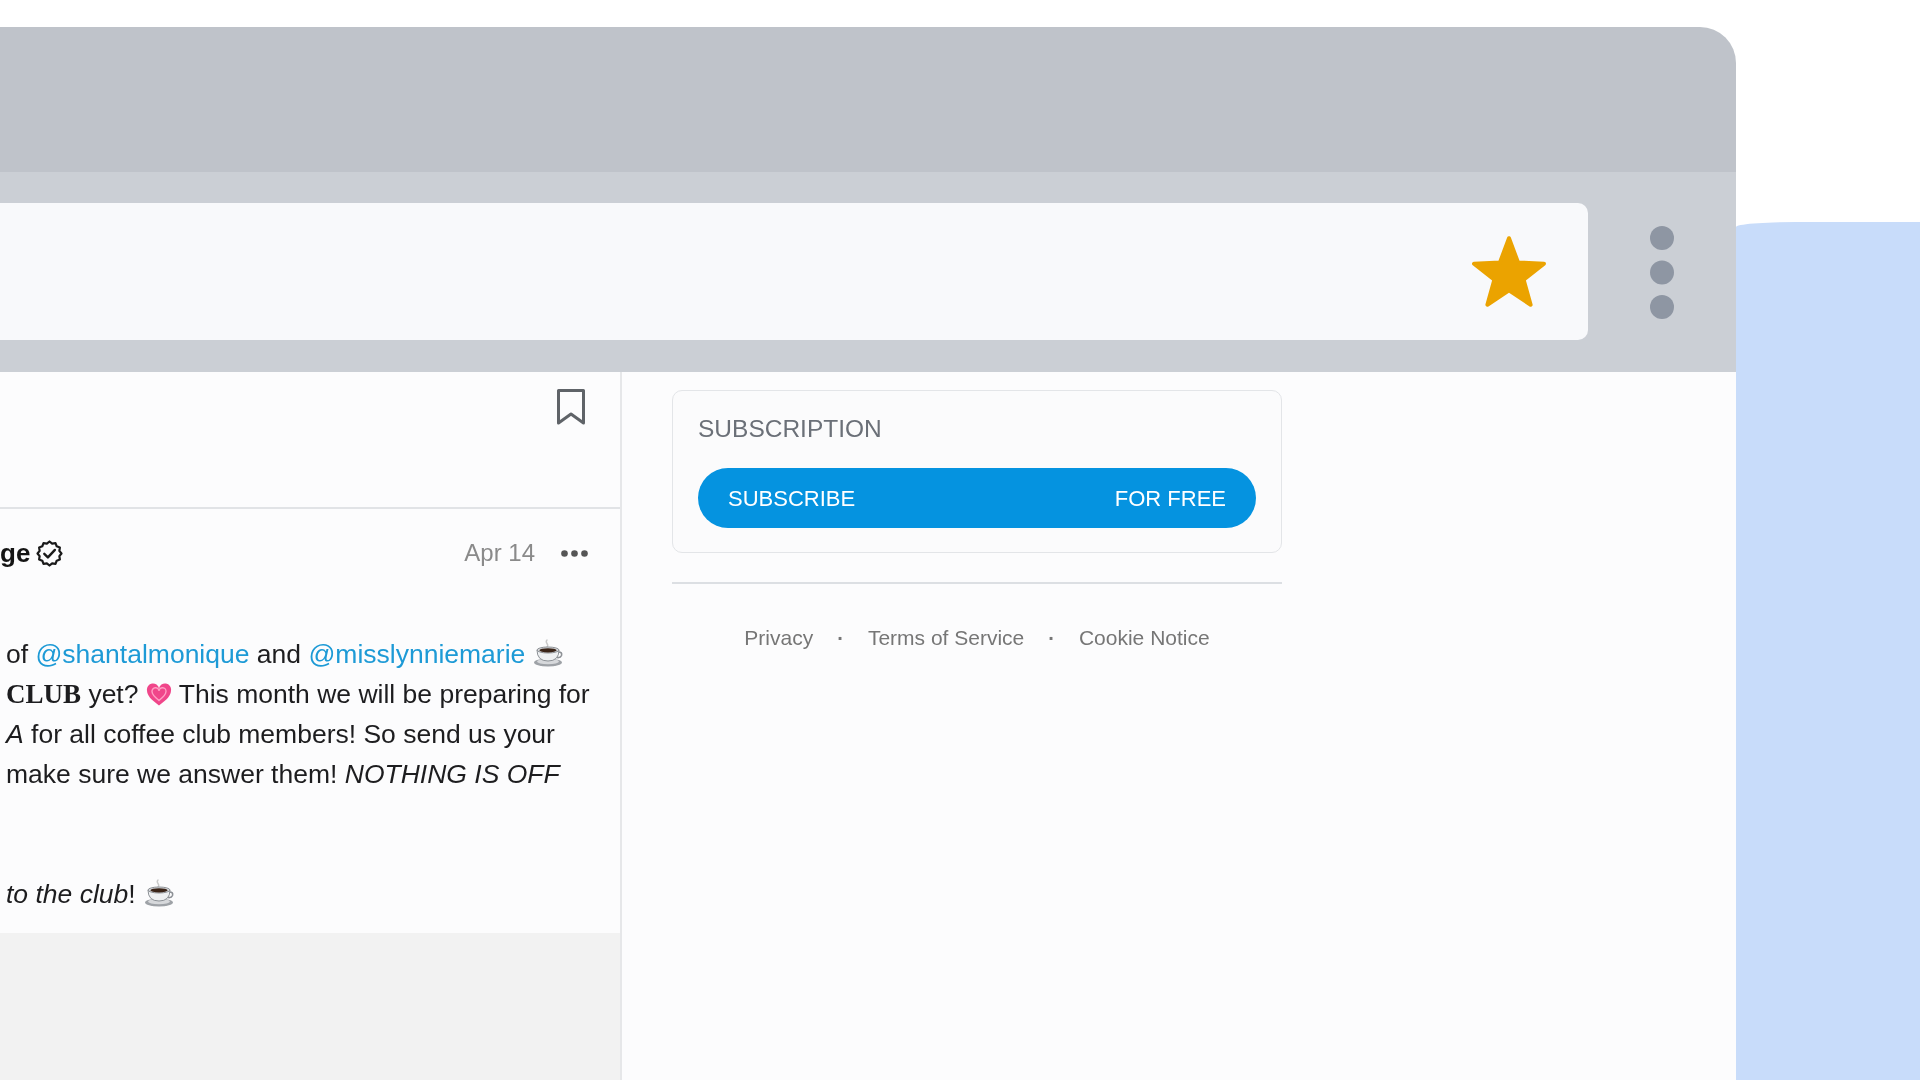 The image size is (1920, 1080). What do you see at coordinates (977, 498) in the screenshot?
I see `subscribe-button: SUBSCRIBE FOR FREE` at bounding box center [977, 498].